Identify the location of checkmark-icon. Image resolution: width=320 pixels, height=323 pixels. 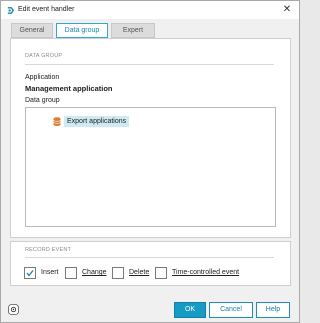
(30, 273).